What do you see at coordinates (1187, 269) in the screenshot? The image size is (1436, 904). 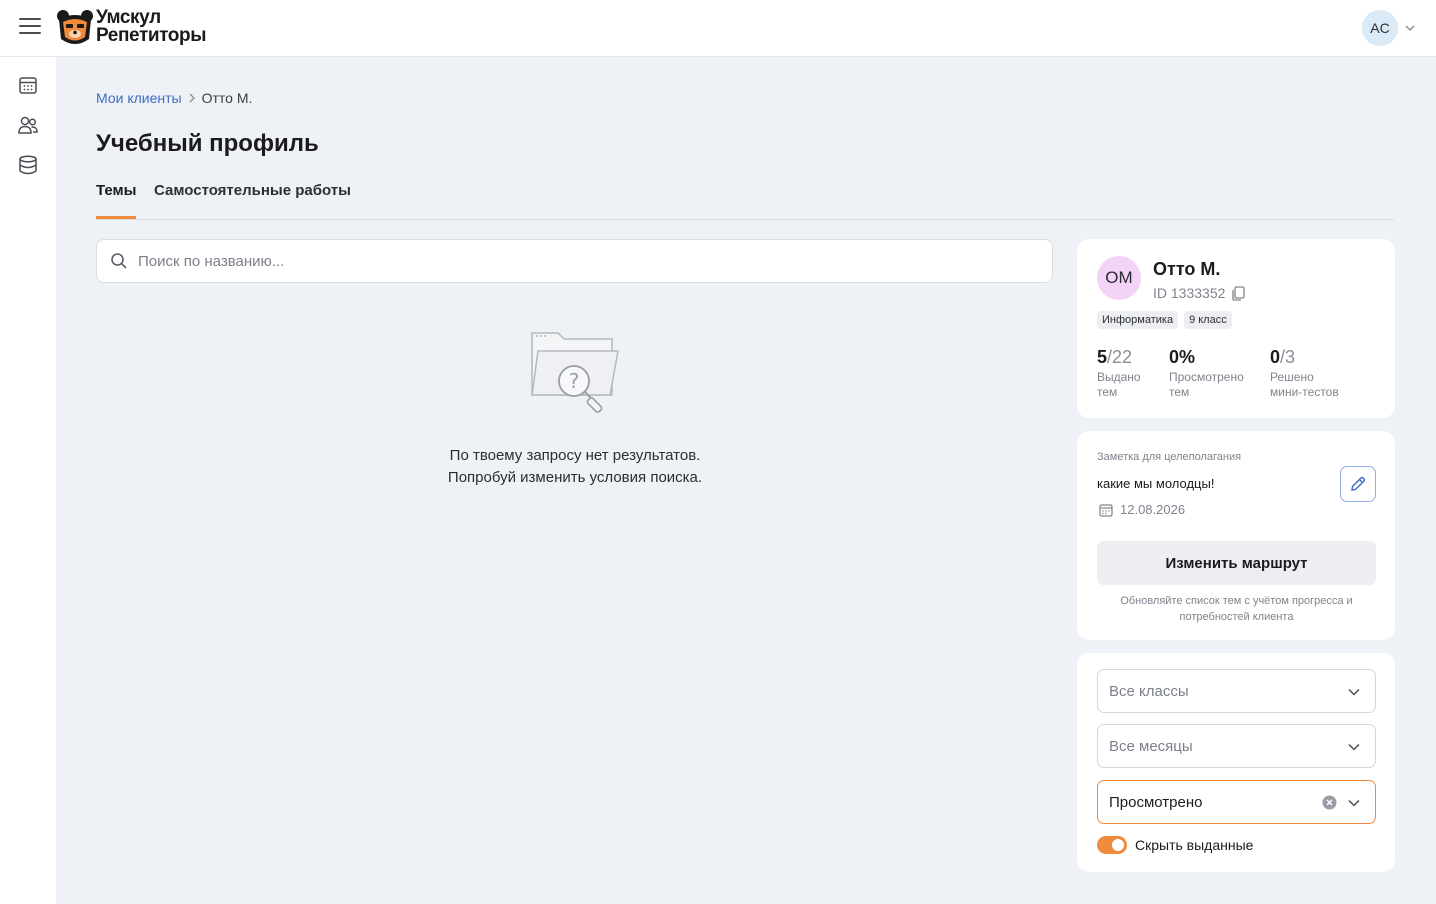 I see `client-name: Отто М.` at bounding box center [1187, 269].